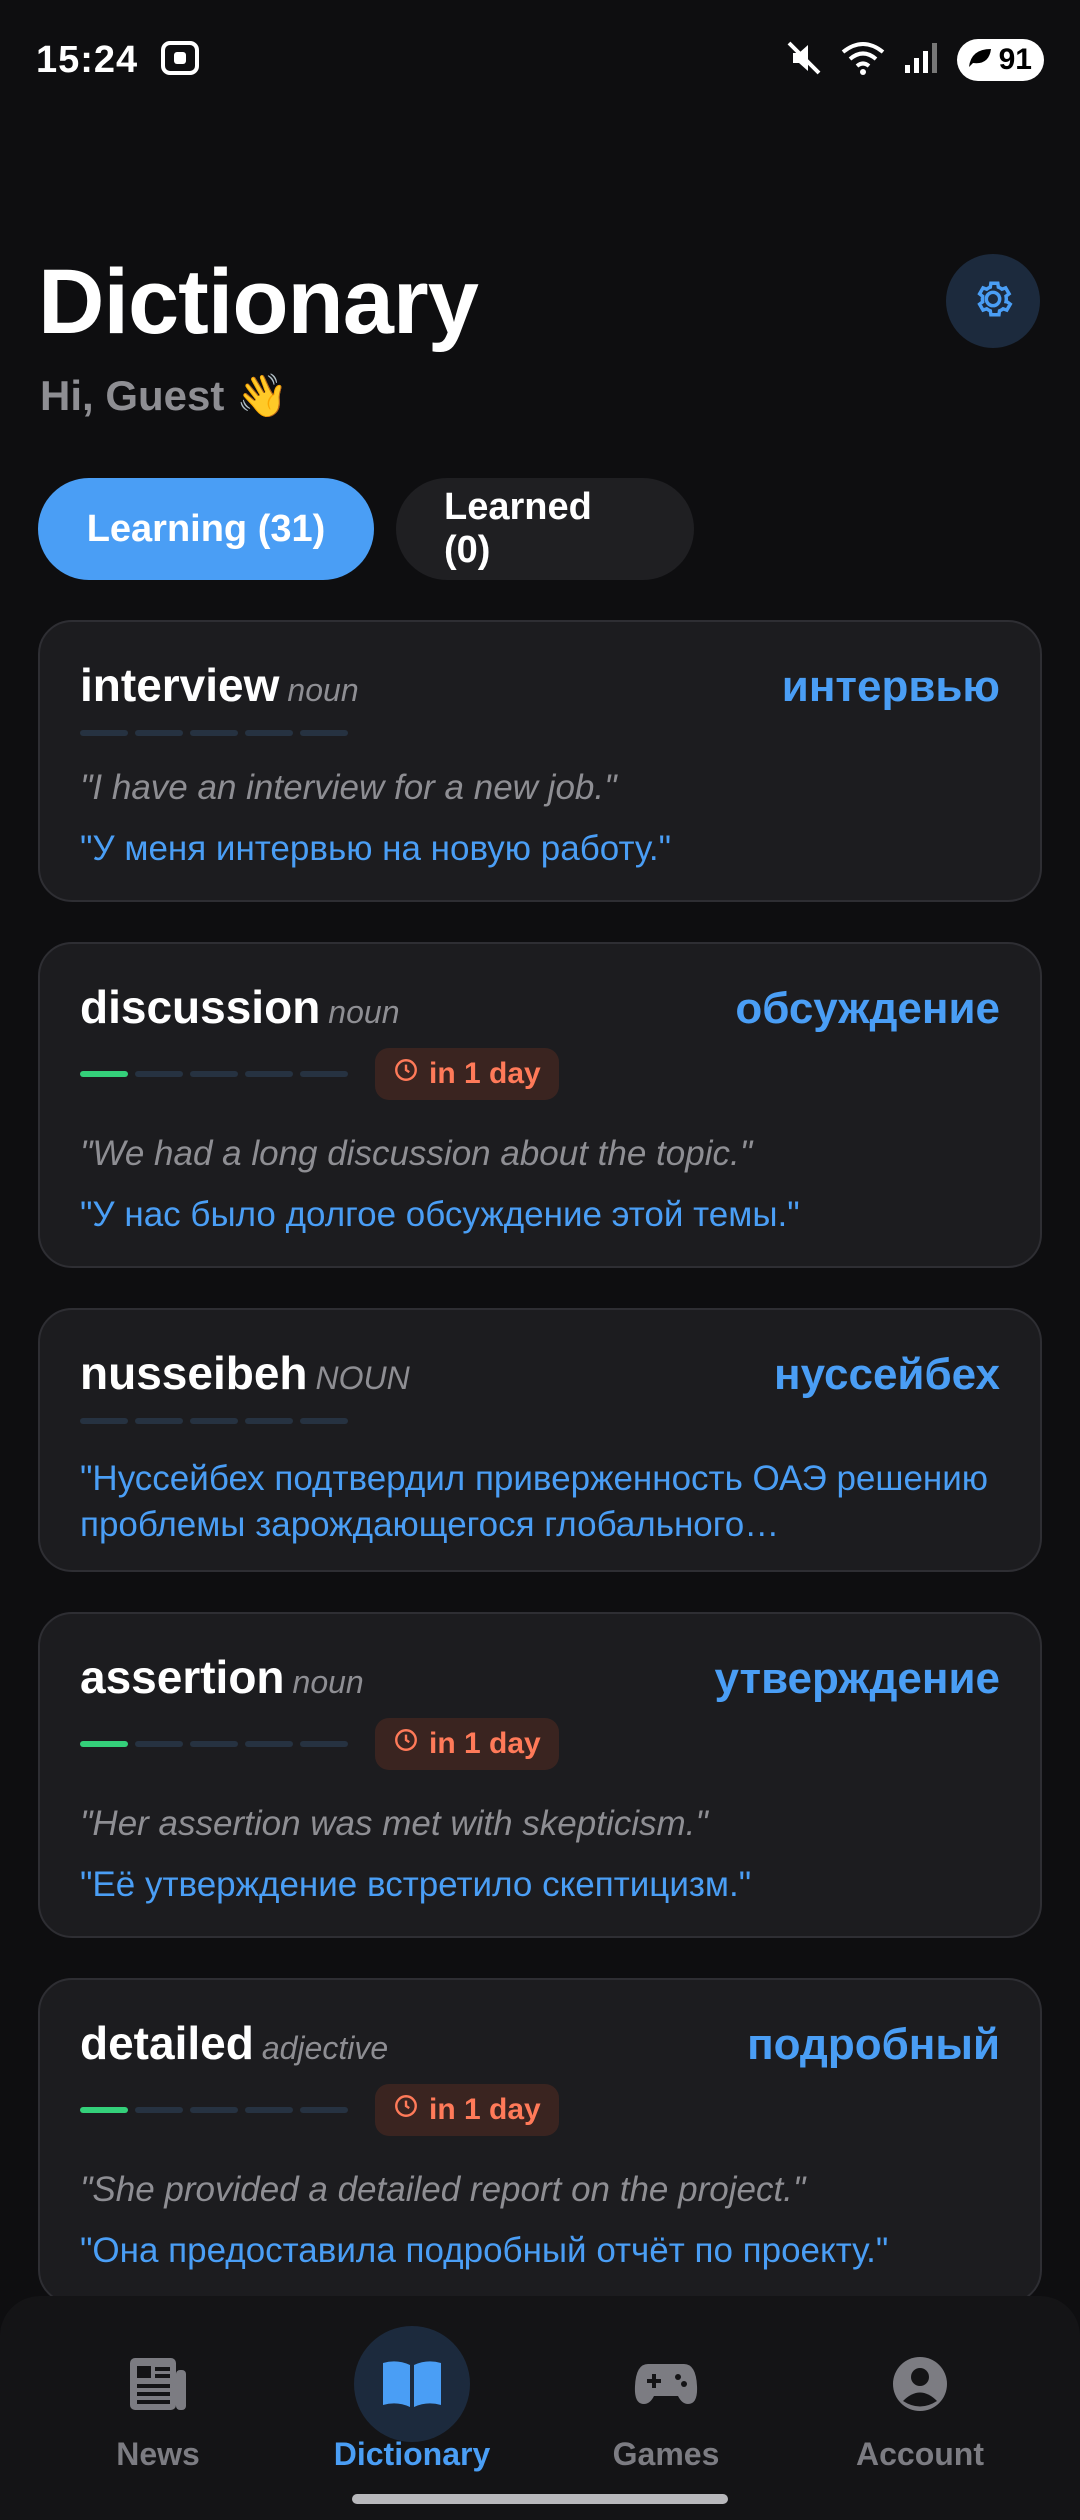  Describe the element at coordinates (206, 529) in the screenshot. I see `tab-learning: Learning (31)` at that location.